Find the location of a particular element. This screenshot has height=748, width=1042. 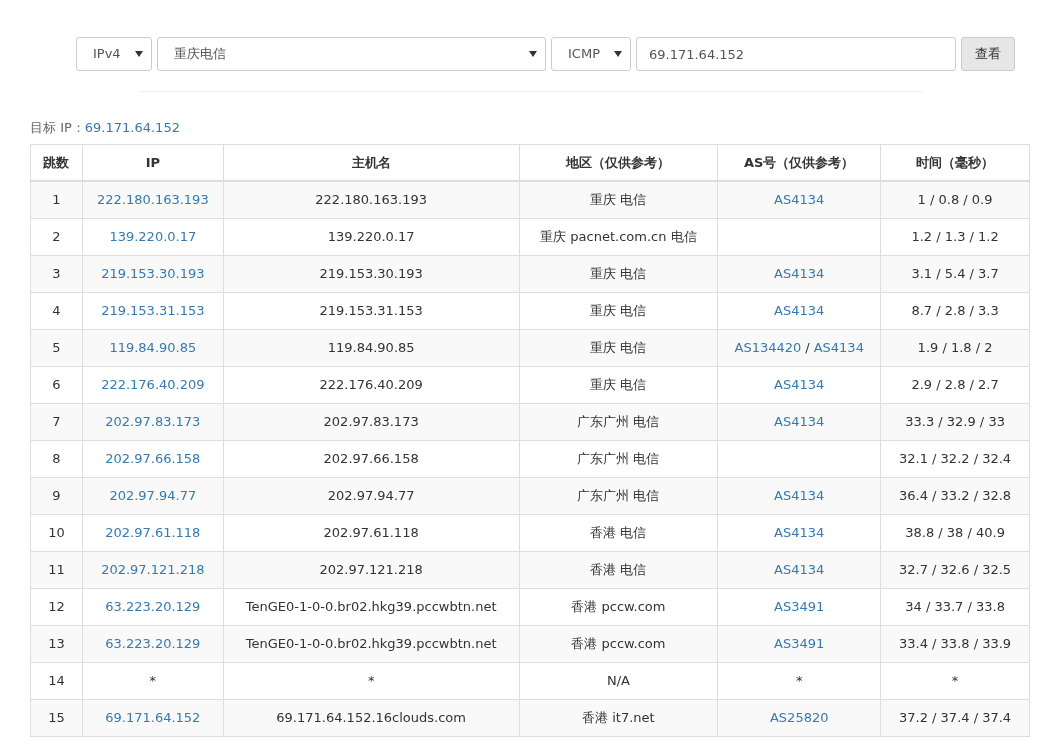

hop-number: 7 is located at coordinates (56, 421).